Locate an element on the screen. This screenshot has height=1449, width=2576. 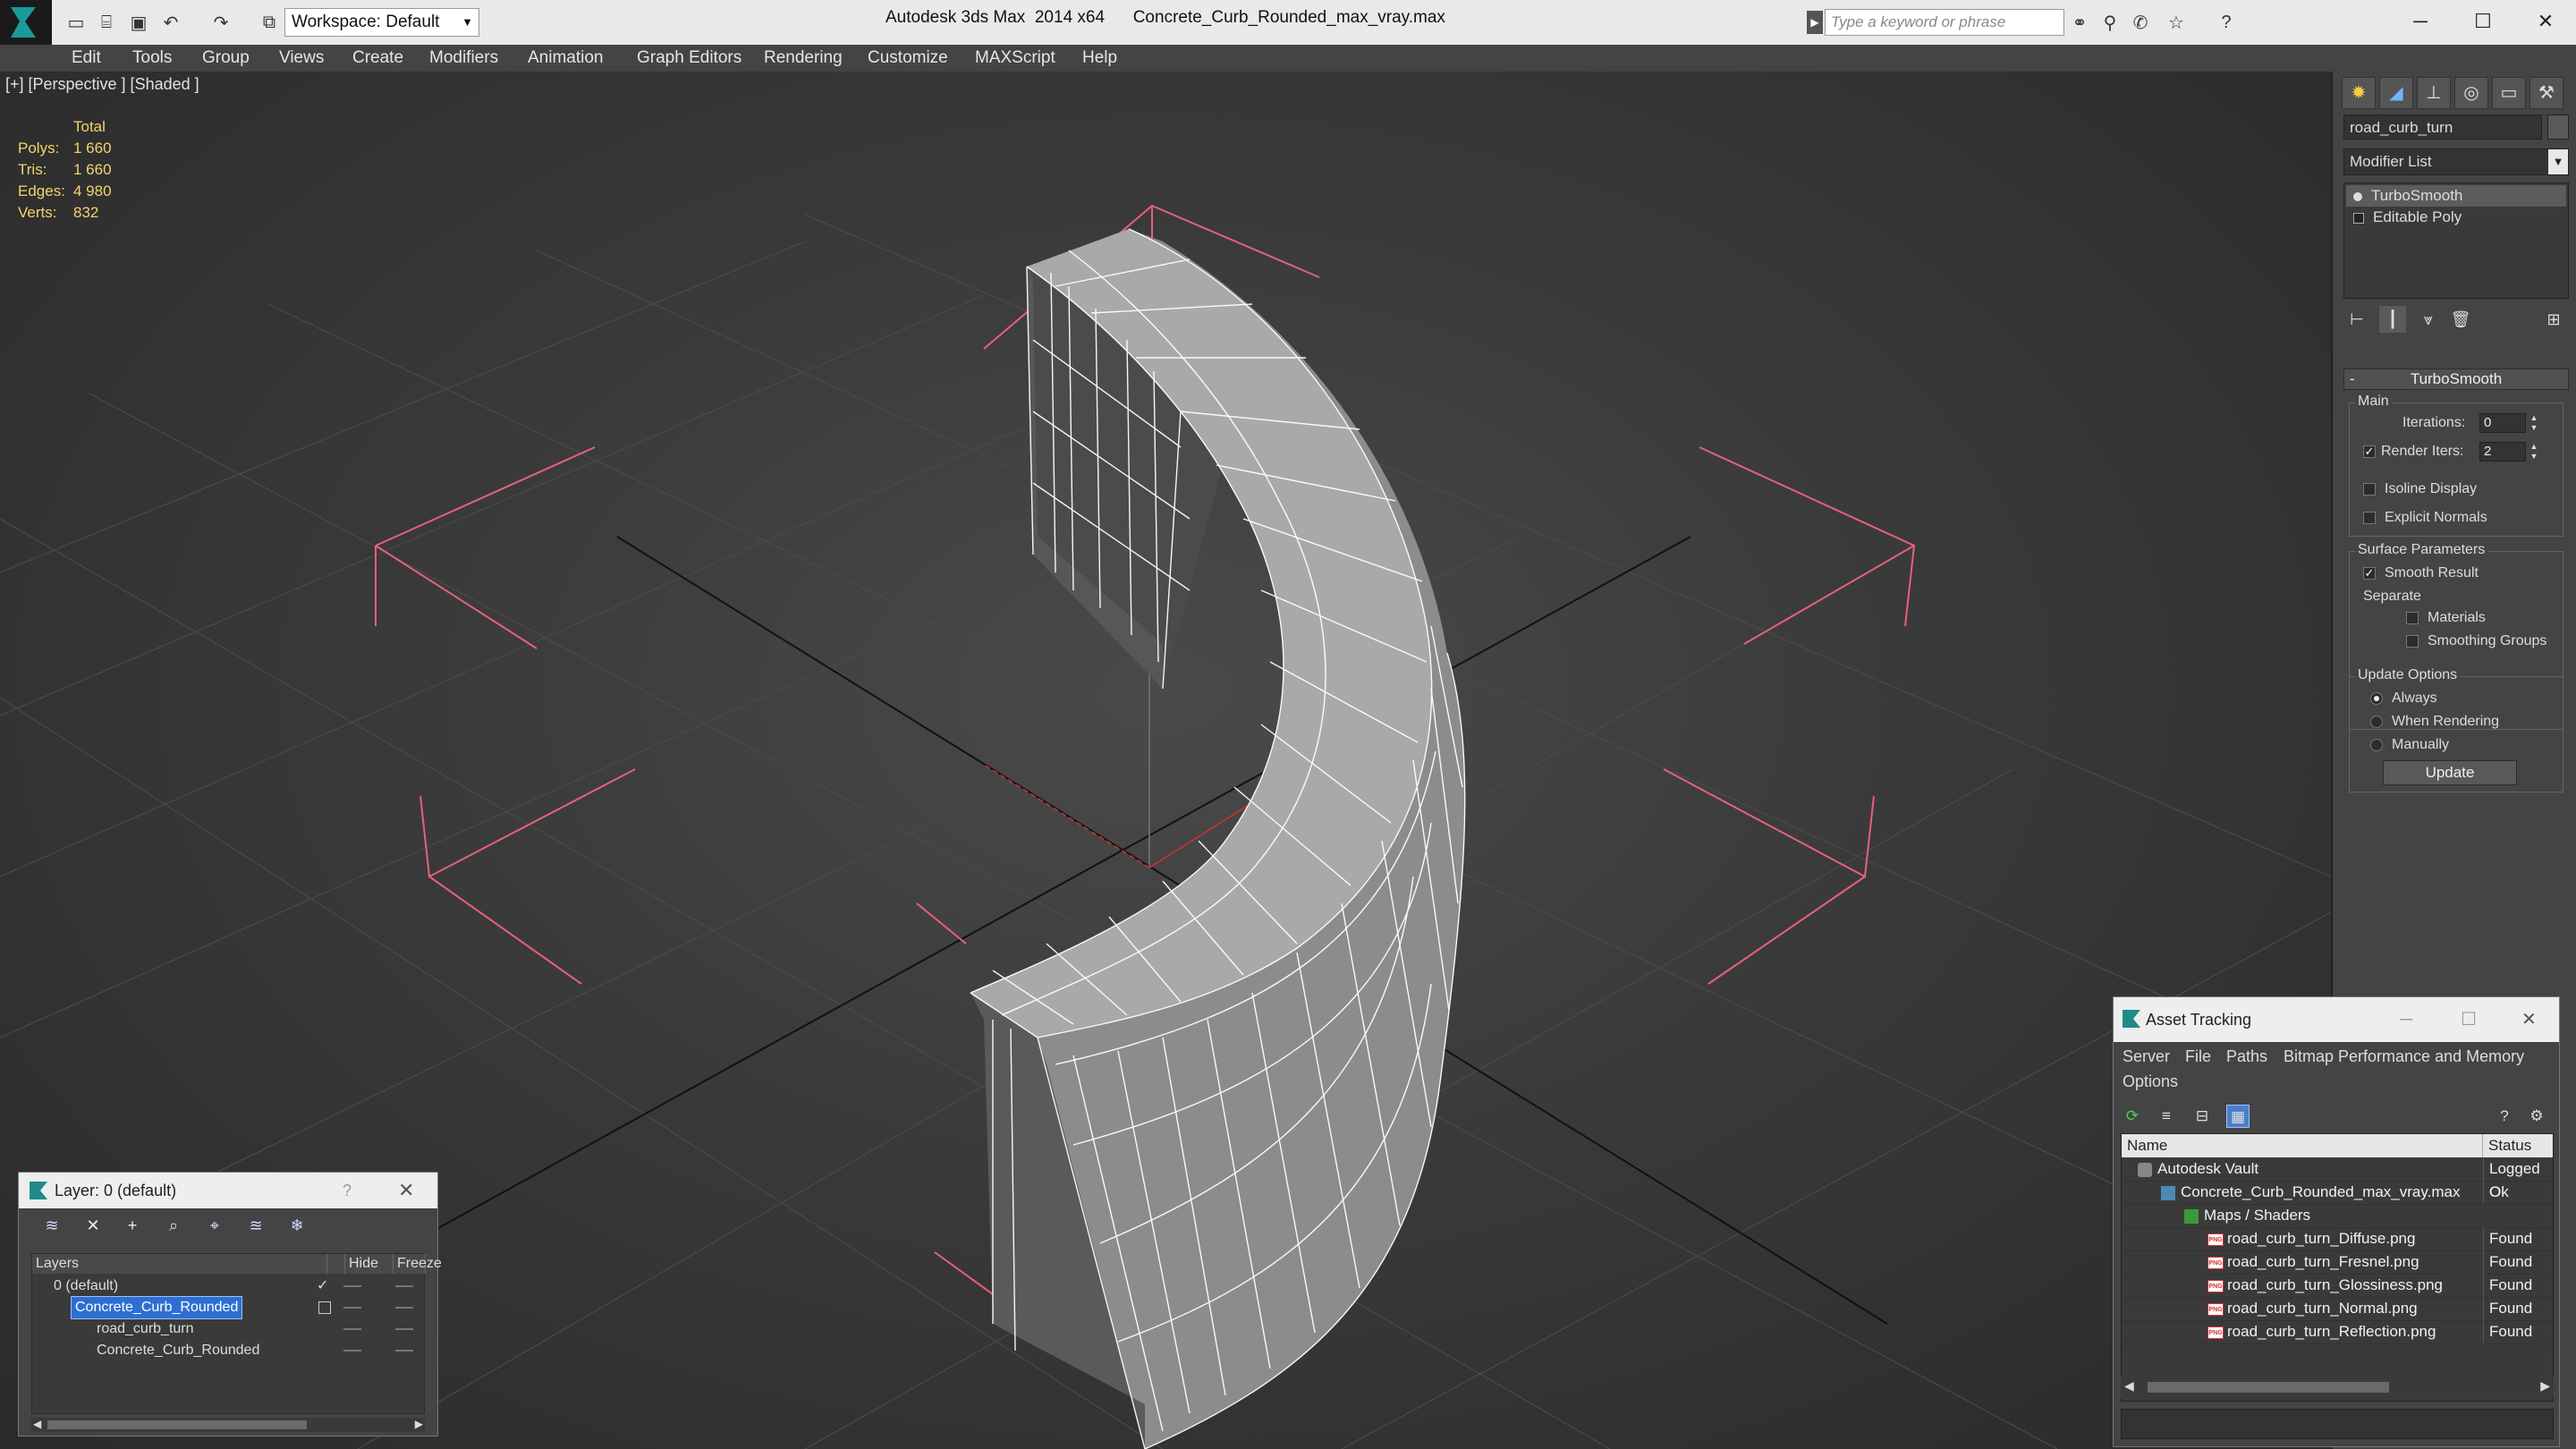
layer-row: 0 (default) ✓ is located at coordinates (228, 1286).